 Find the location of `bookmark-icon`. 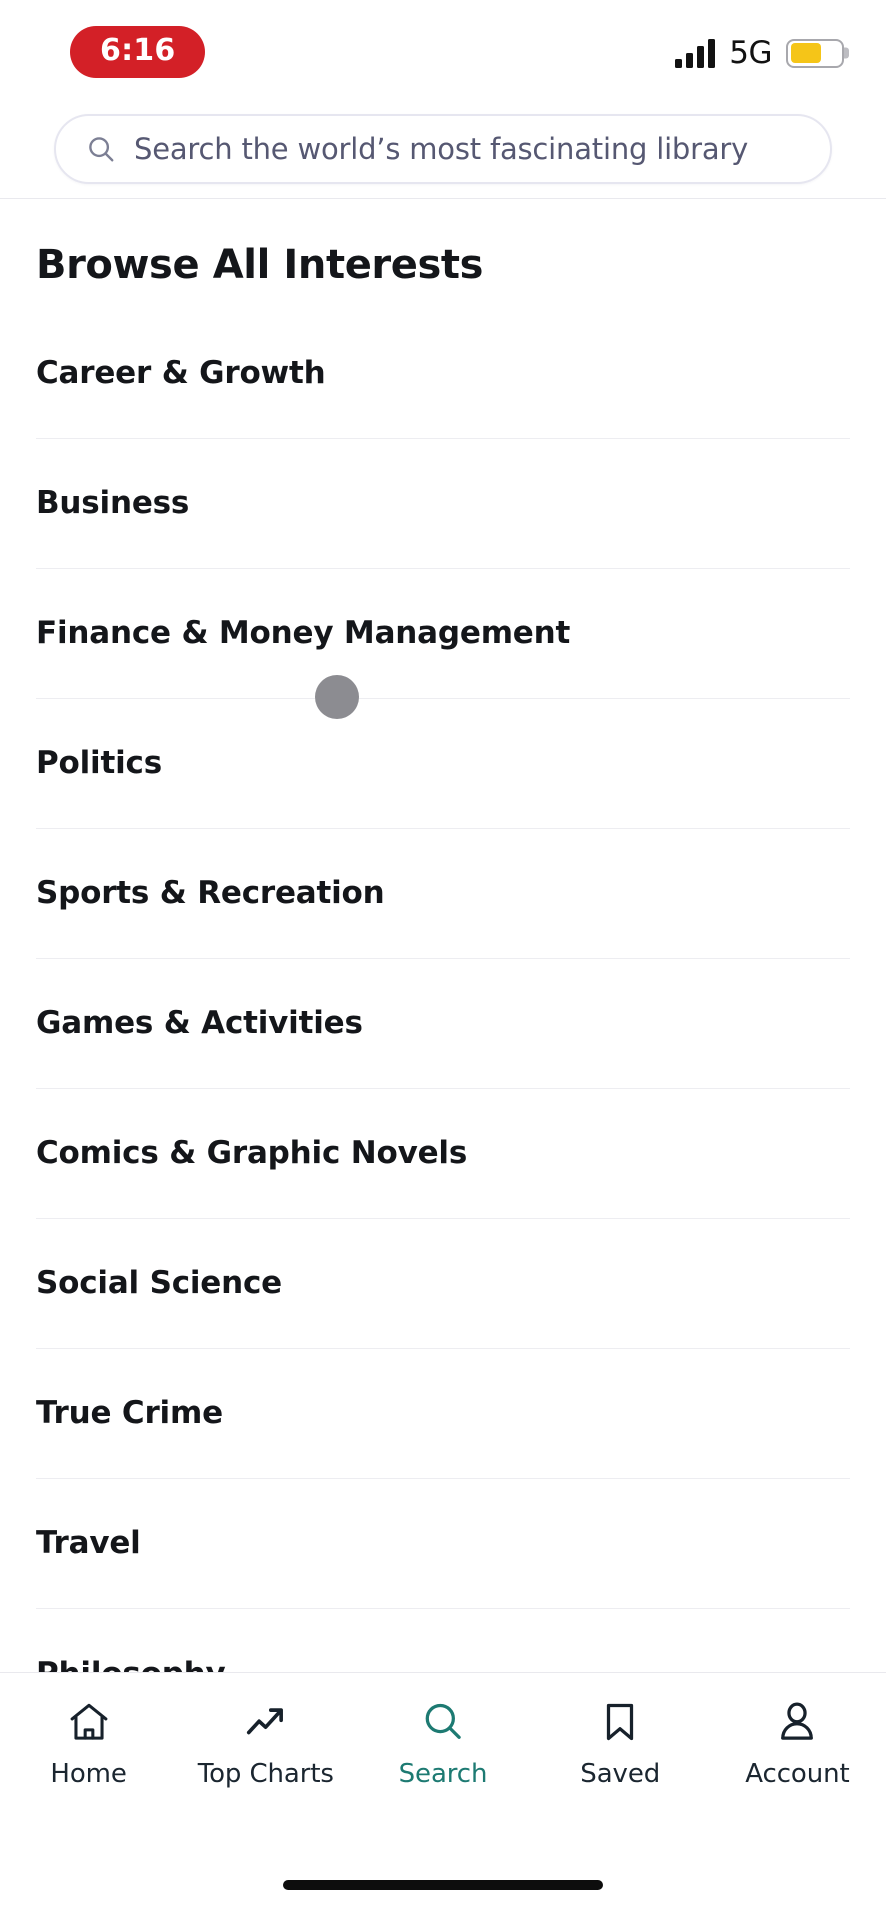

bookmark-icon is located at coordinates (620, 1722).